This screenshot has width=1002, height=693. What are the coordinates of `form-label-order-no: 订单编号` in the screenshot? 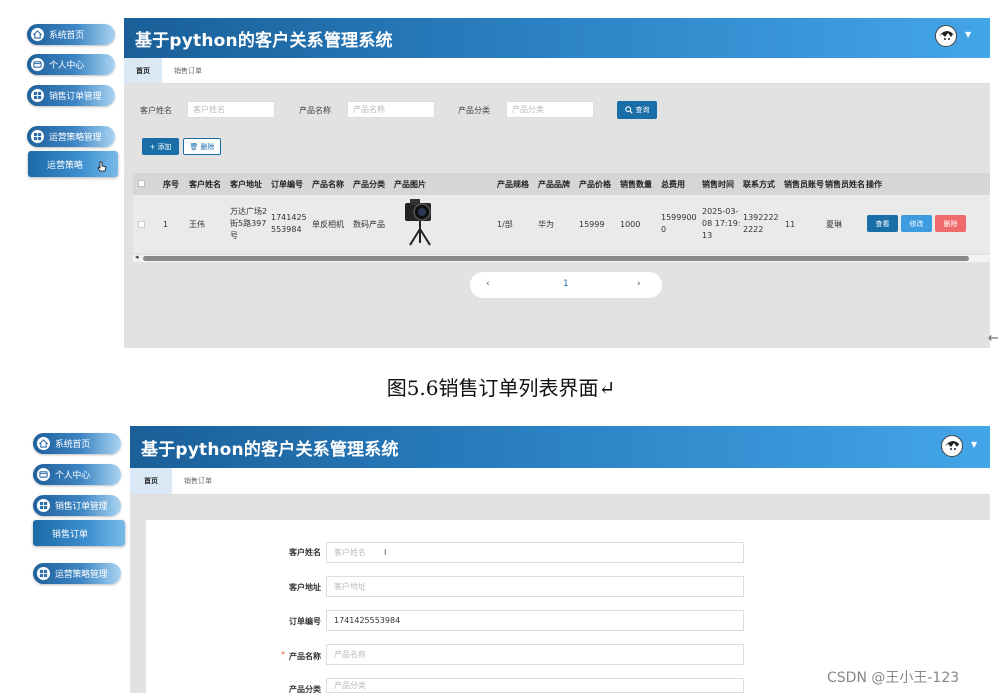 It's located at (305, 621).